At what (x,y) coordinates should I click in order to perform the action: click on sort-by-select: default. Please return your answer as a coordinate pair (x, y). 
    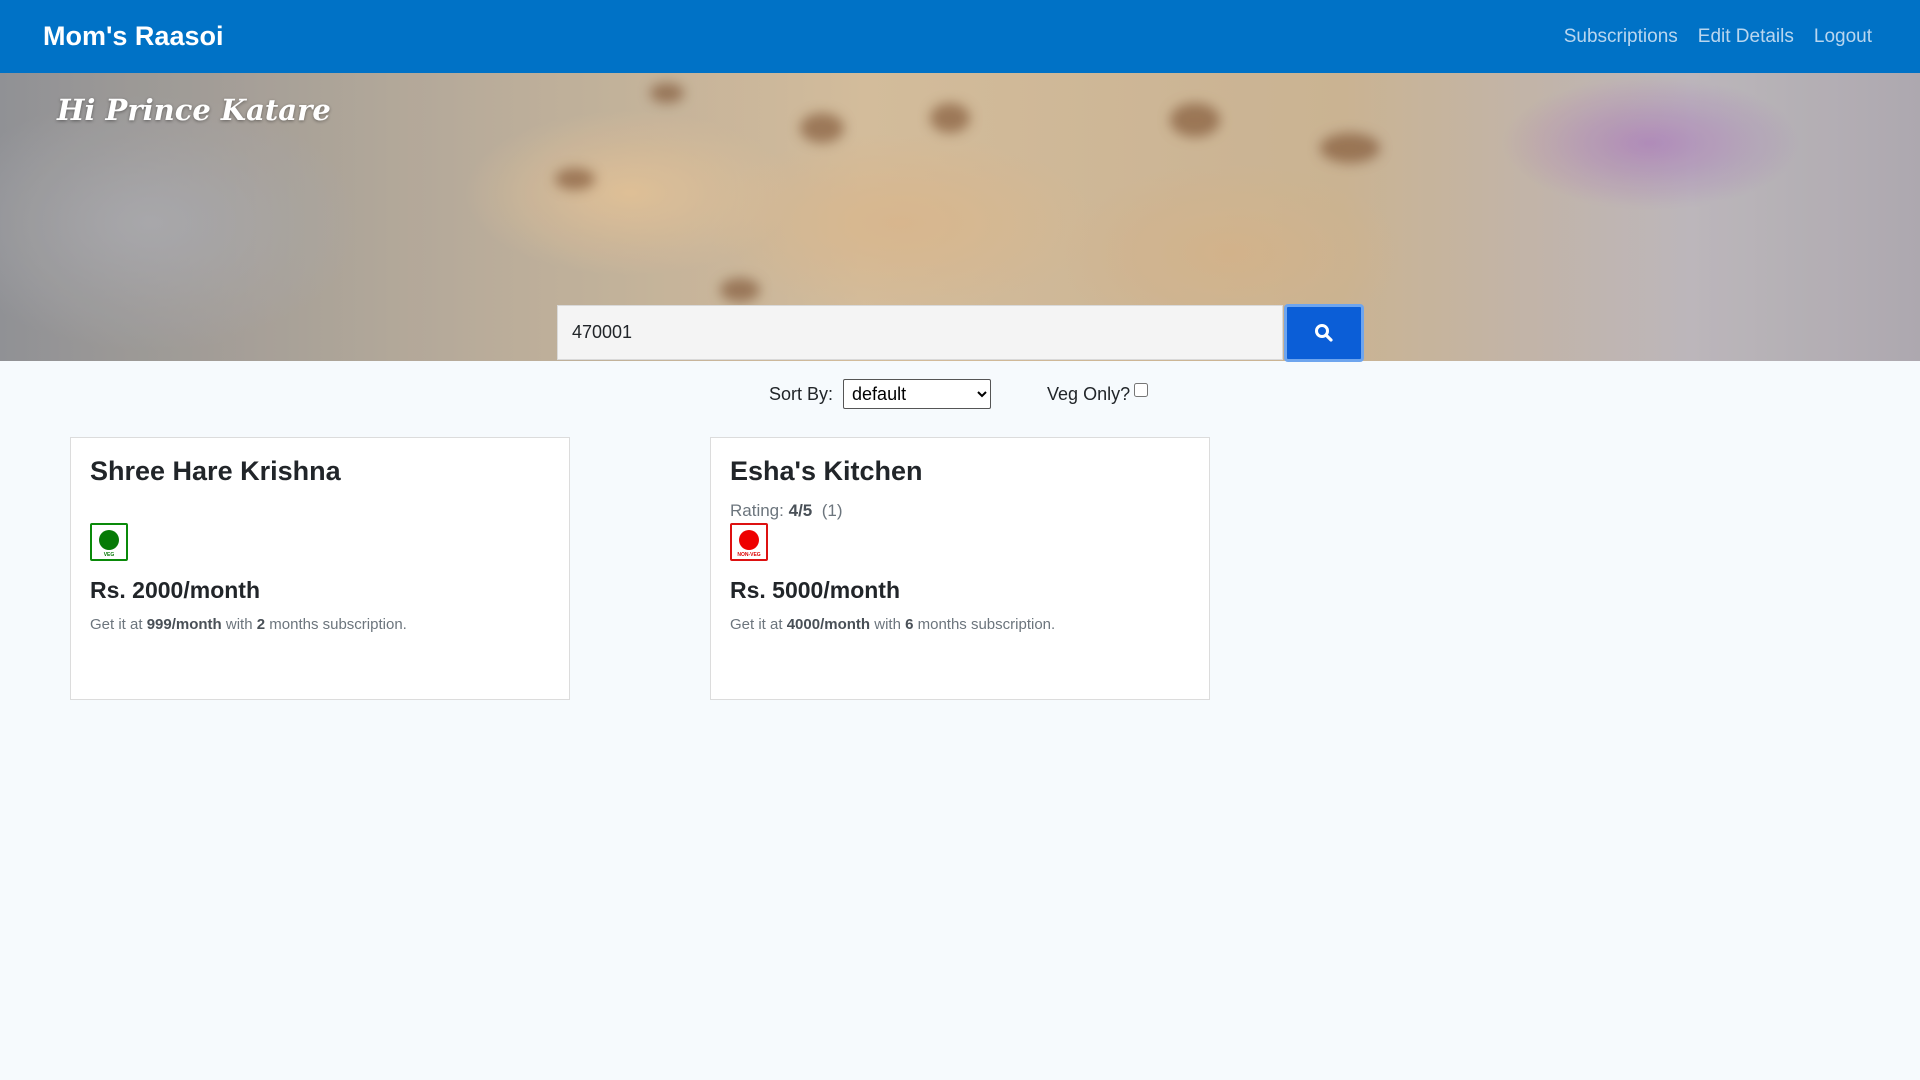
    Looking at the image, I should click on (917, 394).